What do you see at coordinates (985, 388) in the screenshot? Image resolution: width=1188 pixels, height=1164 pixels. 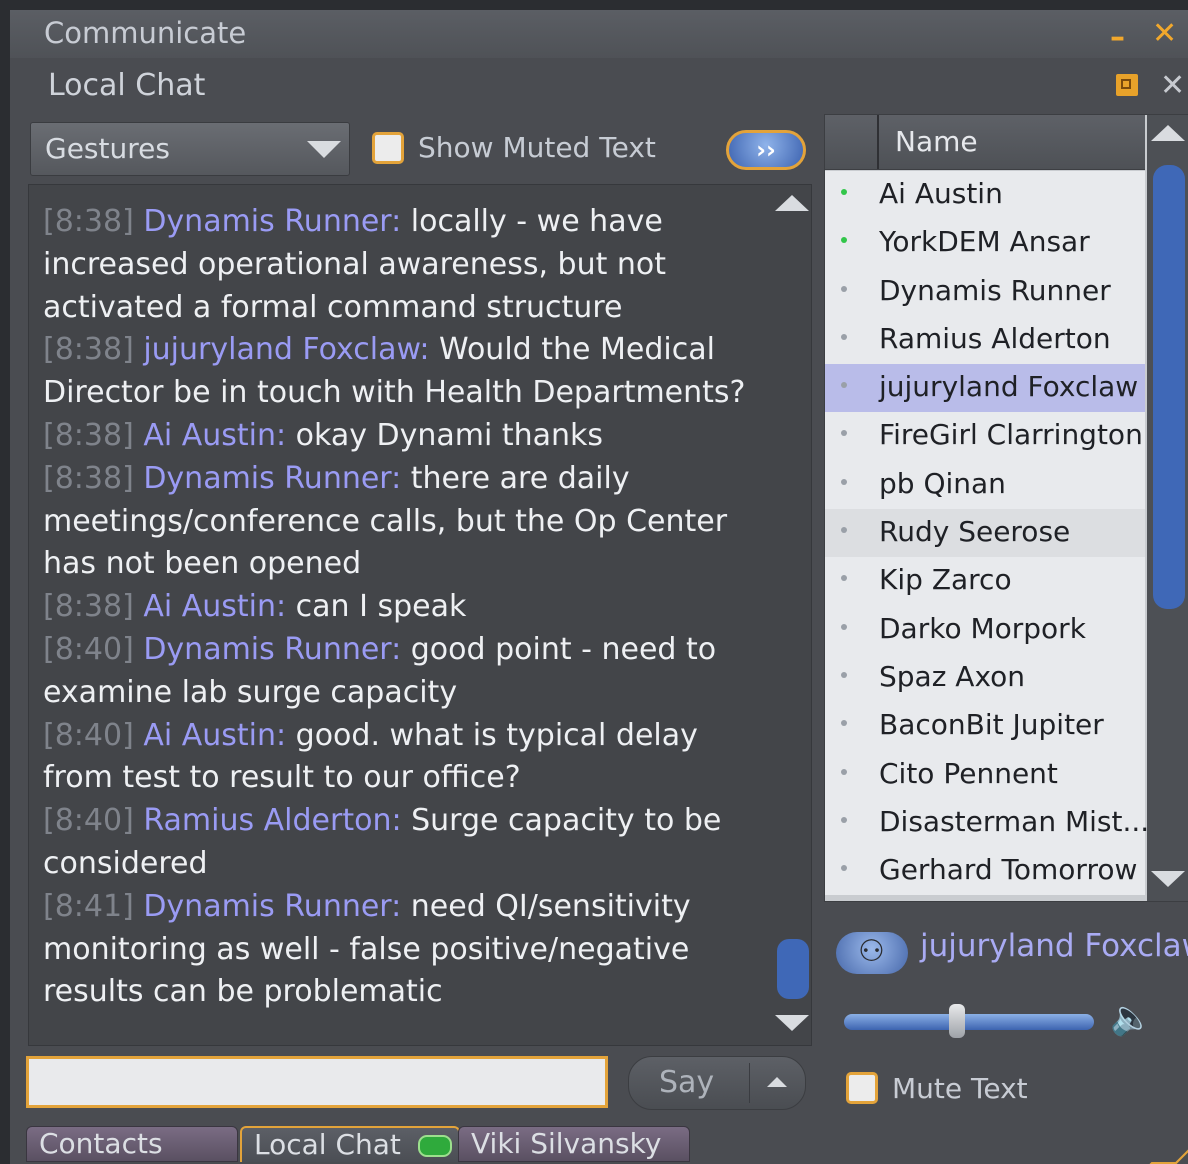 I see `participant-row: jujuryland Foxclaw` at bounding box center [985, 388].